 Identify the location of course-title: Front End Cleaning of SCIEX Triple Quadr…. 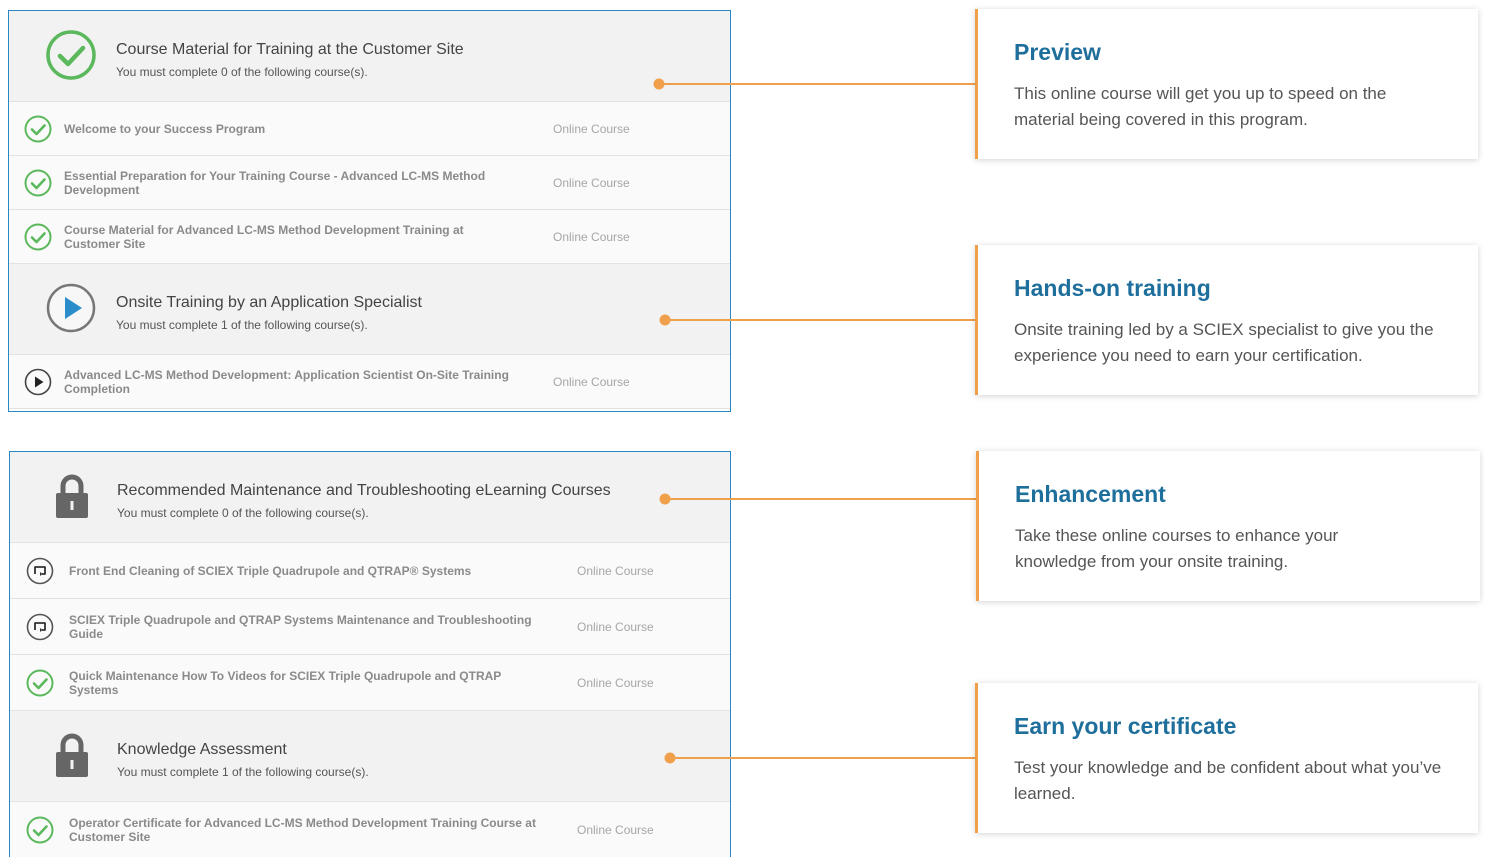
(304, 570).